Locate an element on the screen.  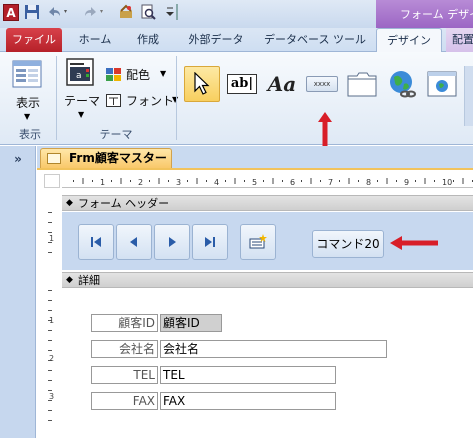
colors-icon is located at coordinates (114, 76).